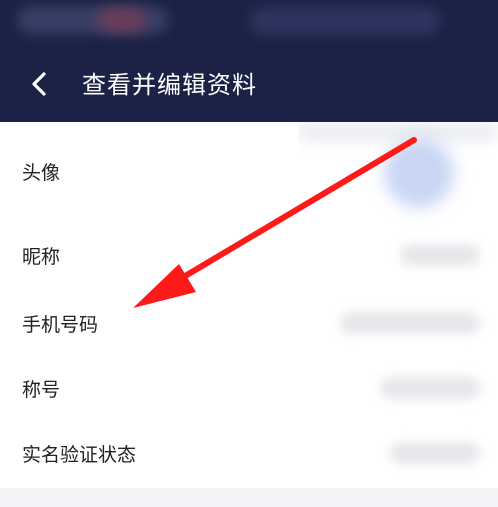 The image size is (498, 507). I want to click on row-label-title: 称号, so click(41, 390).